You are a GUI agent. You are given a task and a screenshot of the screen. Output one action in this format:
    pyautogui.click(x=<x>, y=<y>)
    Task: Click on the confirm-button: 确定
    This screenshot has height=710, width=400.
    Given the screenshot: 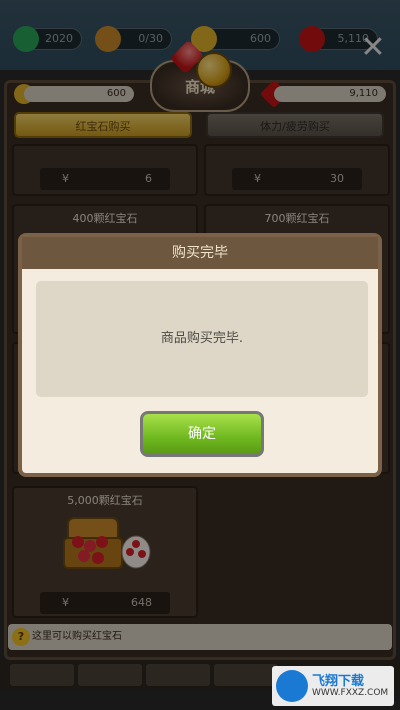 What is the action you would take?
    pyautogui.click(x=202, y=434)
    